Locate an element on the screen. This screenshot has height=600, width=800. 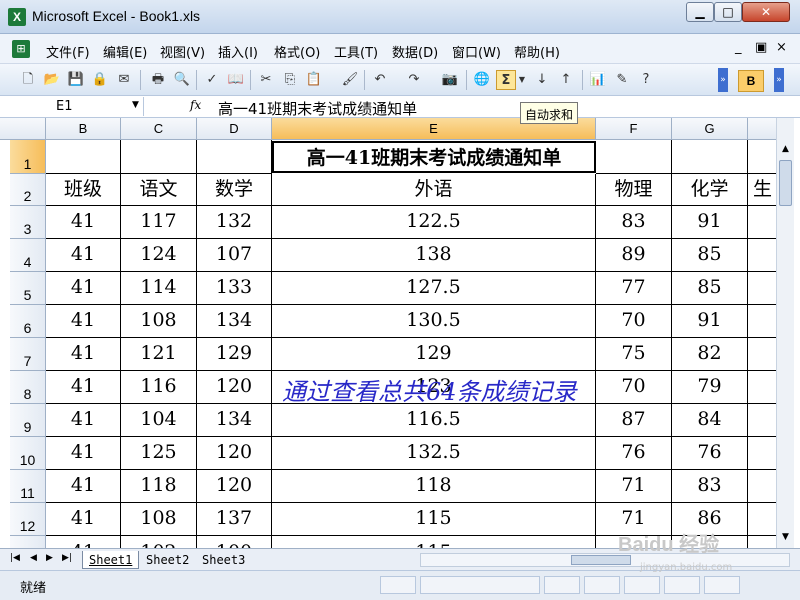
name-box: E1 ▼ is located at coordinates (76, 106).